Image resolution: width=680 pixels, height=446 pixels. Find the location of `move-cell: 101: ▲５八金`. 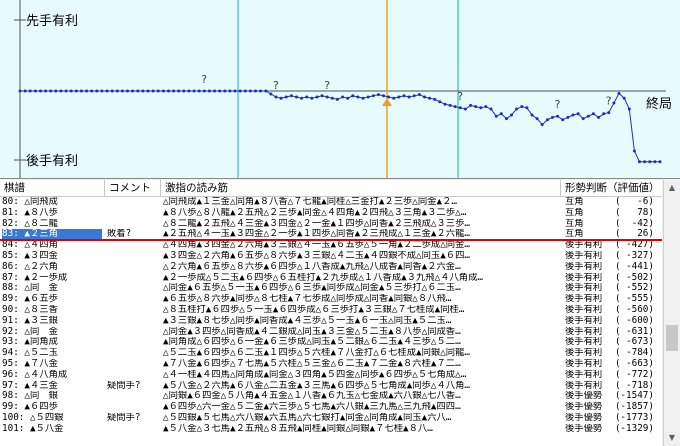

move-cell: 101: ▲５八金 is located at coordinates (33, 428).